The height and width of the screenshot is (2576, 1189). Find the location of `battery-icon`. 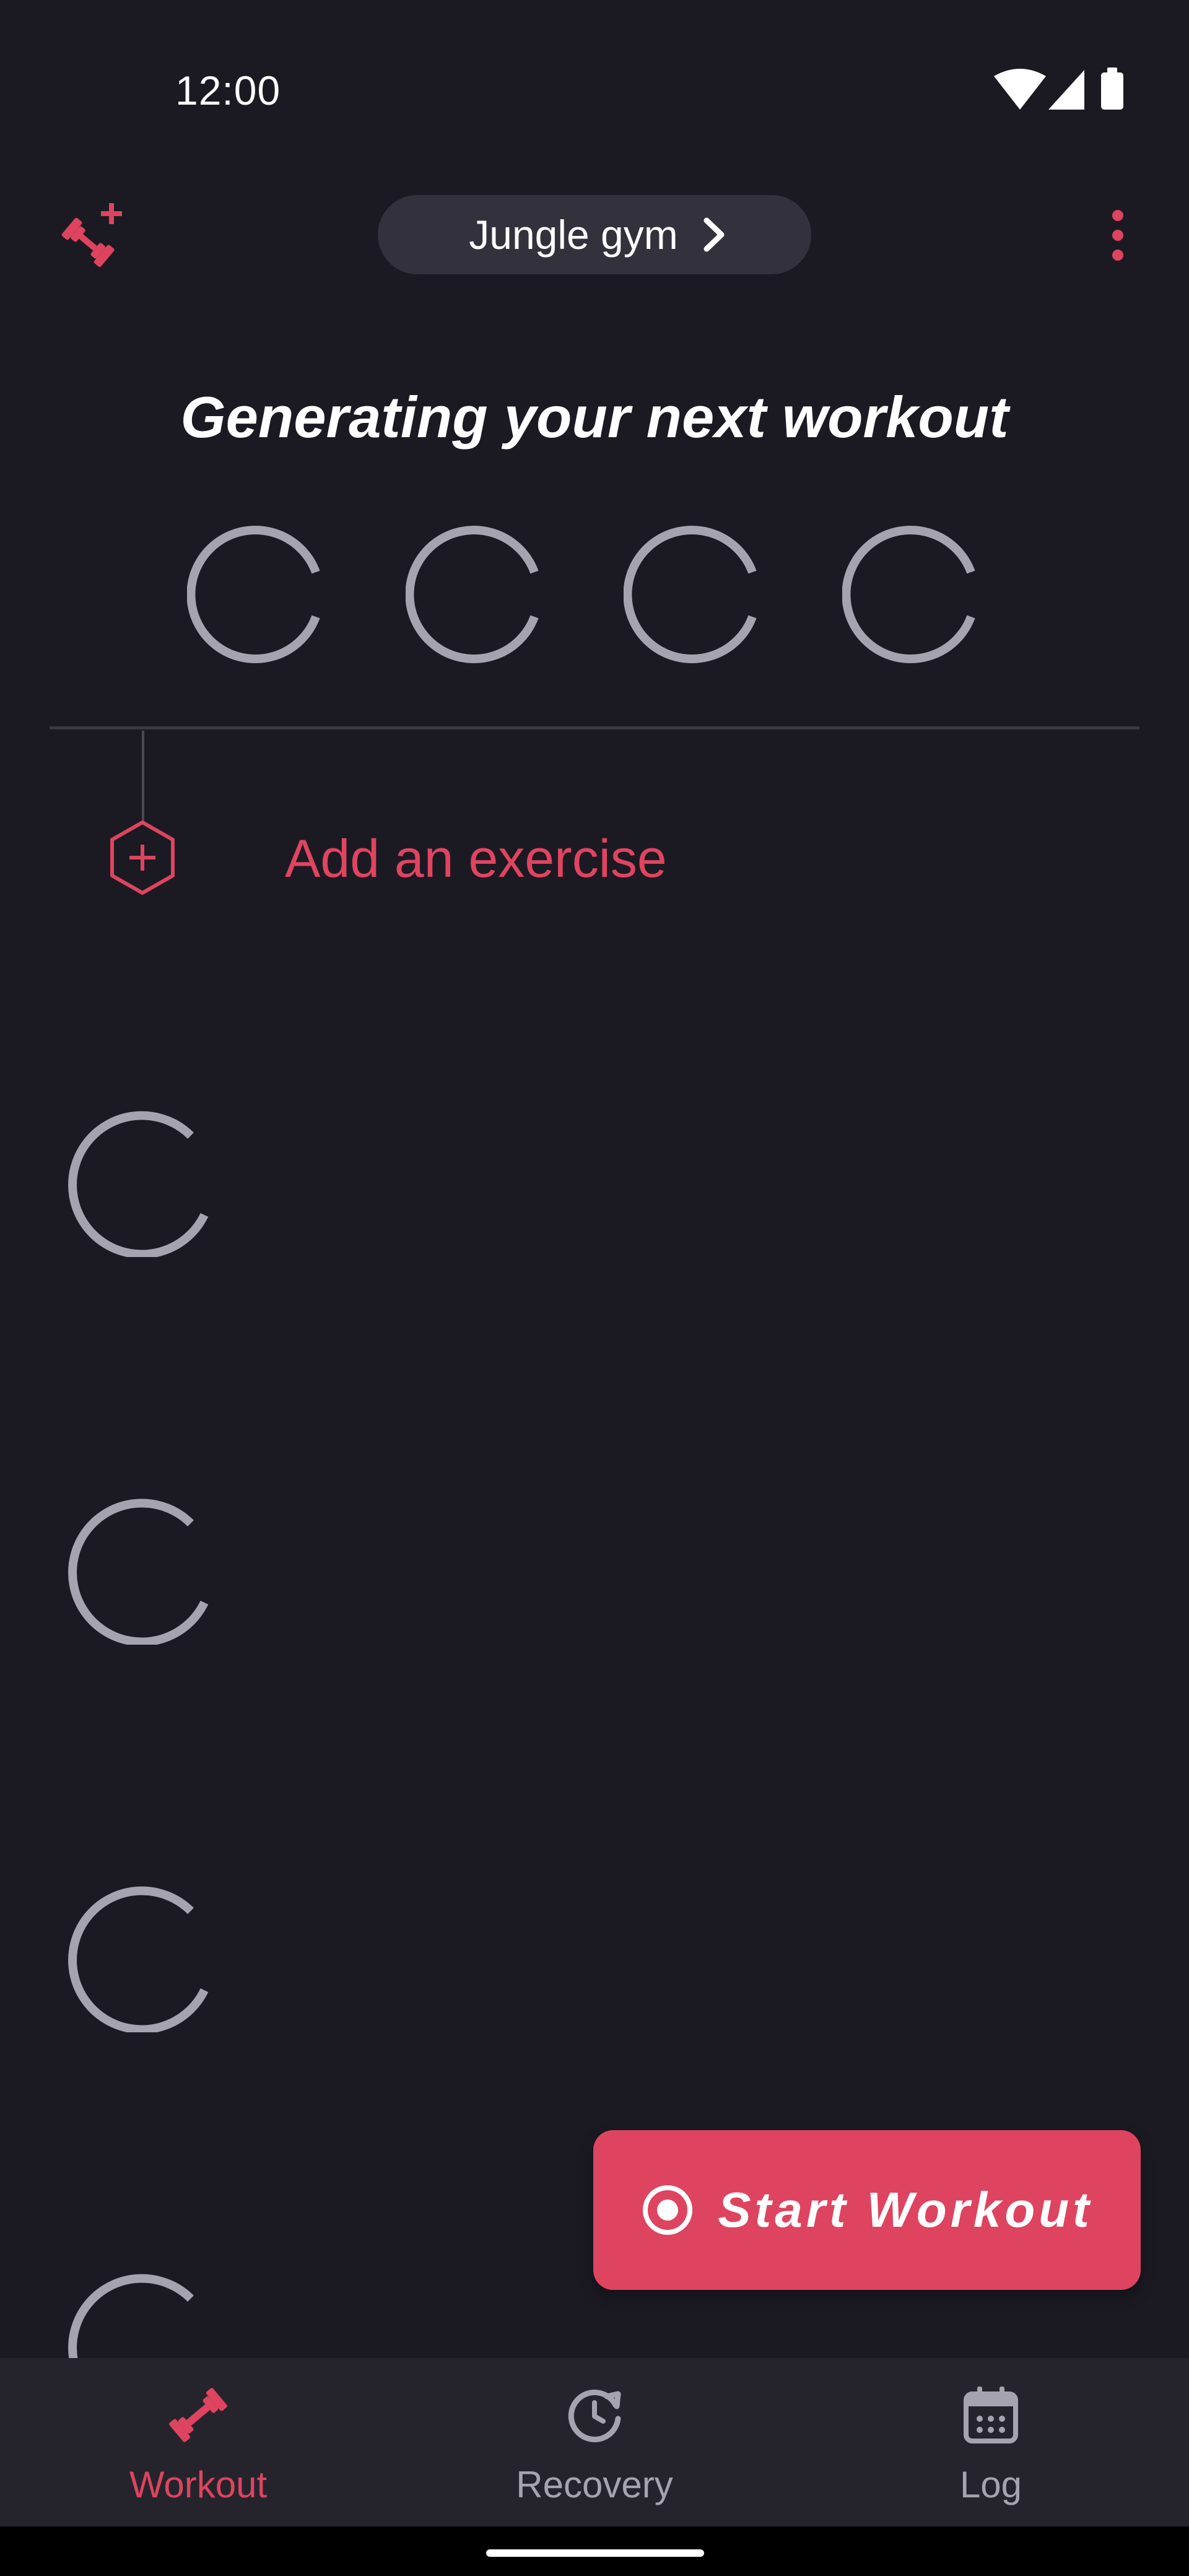

battery-icon is located at coordinates (1112, 88).